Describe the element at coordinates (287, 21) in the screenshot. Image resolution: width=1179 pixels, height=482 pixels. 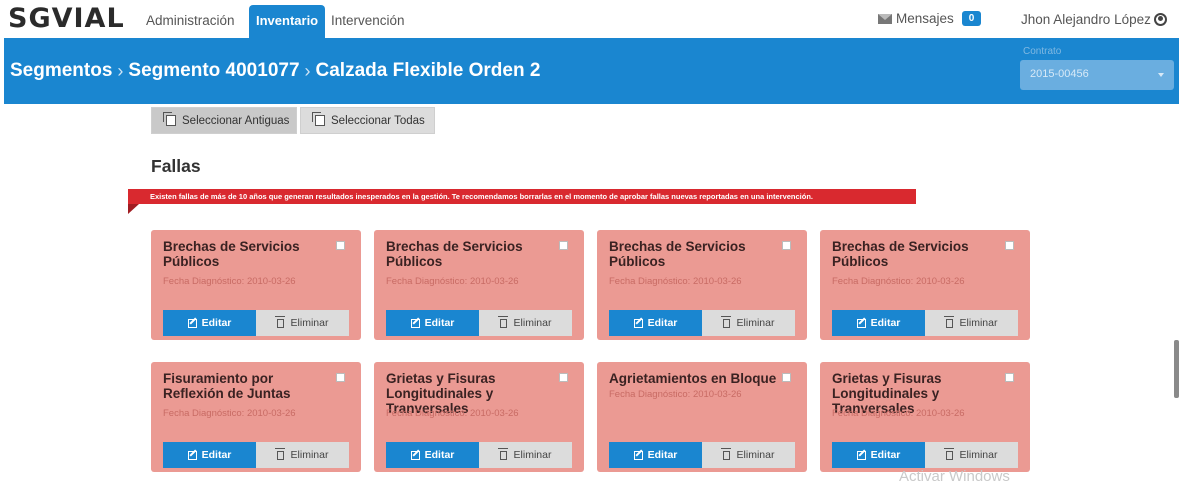
I see `nav-inventario: Inventario` at that location.